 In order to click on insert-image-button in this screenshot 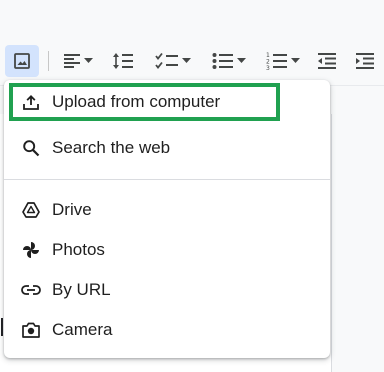, I will do `click(22, 61)`.